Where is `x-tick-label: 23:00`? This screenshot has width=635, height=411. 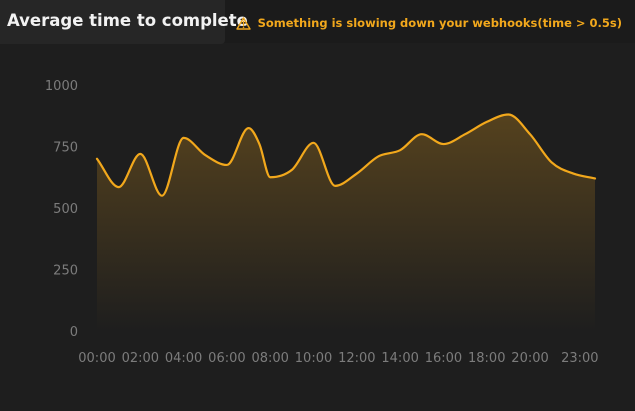
x-tick-label: 23:00 is located at coordinates (579, 358).